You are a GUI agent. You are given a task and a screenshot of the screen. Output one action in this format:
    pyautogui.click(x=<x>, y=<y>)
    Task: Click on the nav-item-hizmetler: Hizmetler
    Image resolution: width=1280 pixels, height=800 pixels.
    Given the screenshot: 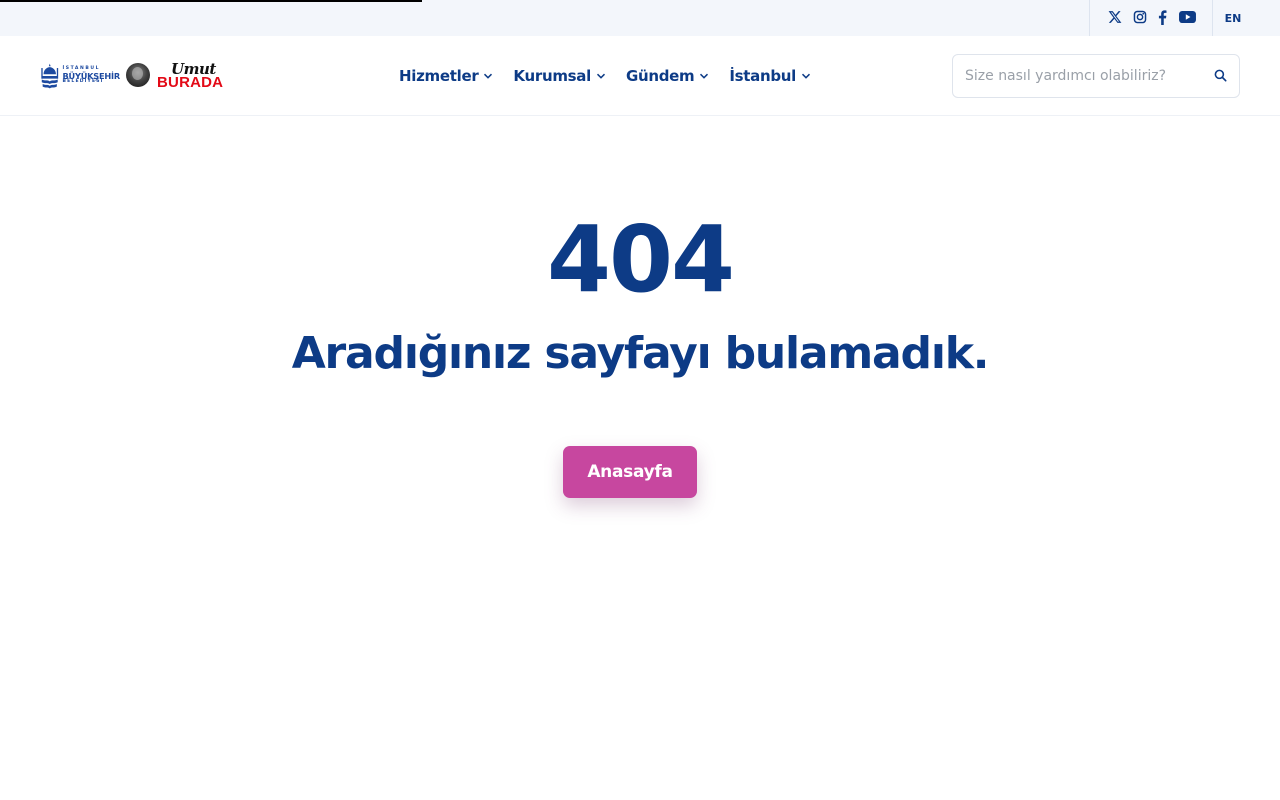 What is the action you would take?
    pyautogui.click(x=446, y=76)
    